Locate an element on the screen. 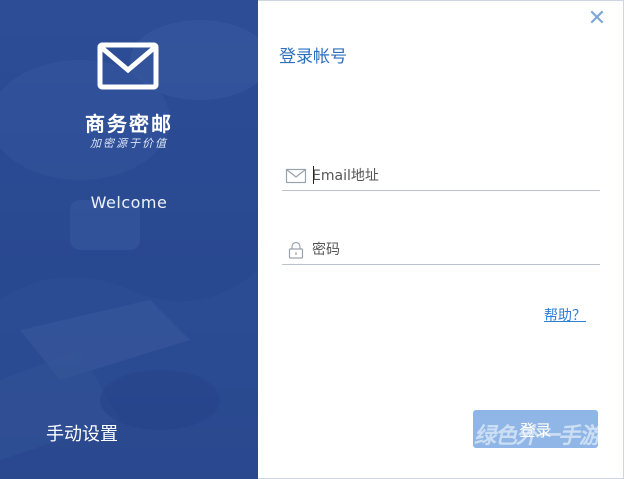  email-input is located at coordinates (452, 176).